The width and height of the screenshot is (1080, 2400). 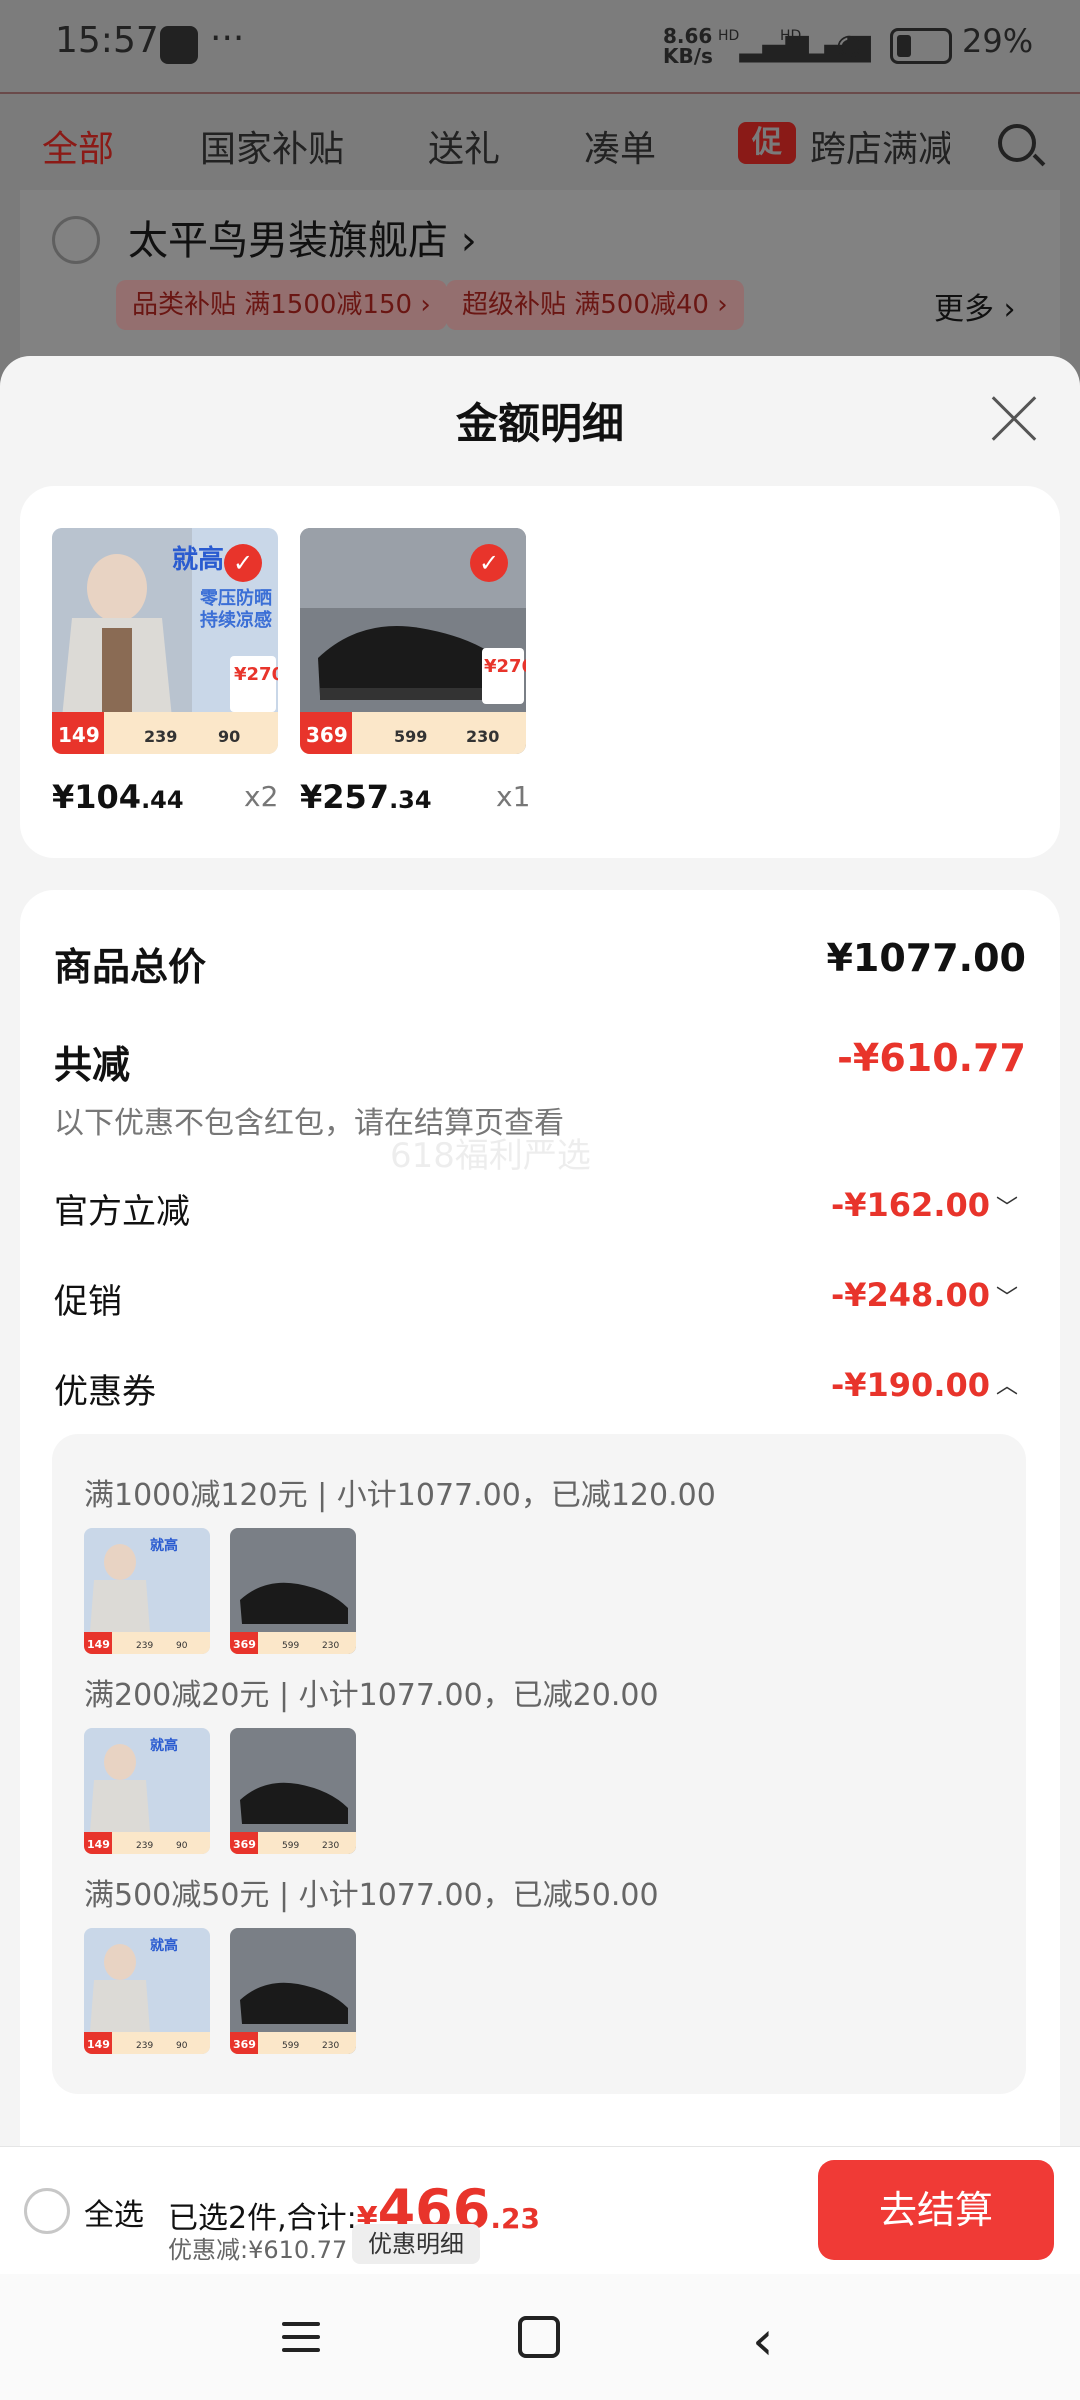 I want to click on coupon-line-2: 满200减20元 | 小计1077.00，已减20.00, so click(x=371, y=1695).